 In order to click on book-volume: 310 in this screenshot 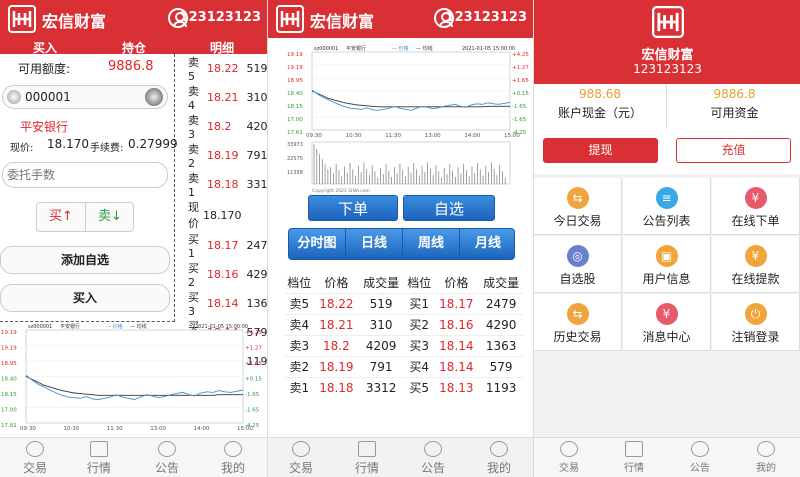, I will do `click(257, 97)`.